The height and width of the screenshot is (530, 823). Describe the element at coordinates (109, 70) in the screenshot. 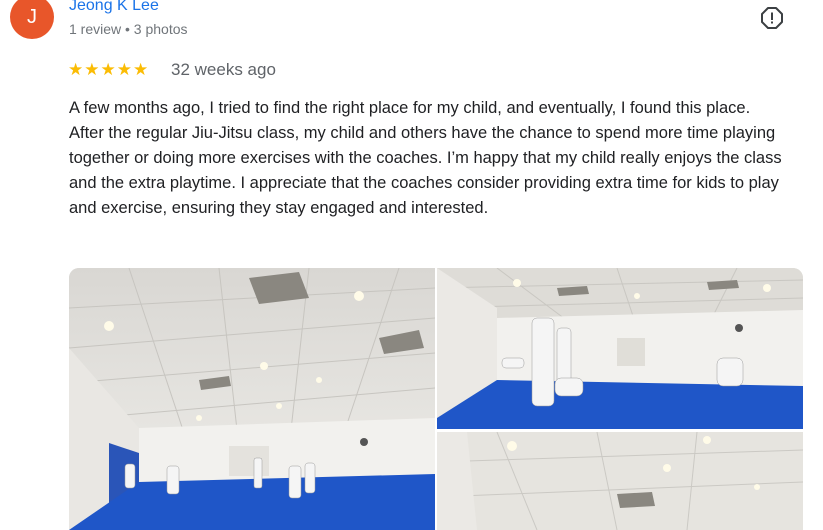

I see `star-rating: ★★★★★` at that location.